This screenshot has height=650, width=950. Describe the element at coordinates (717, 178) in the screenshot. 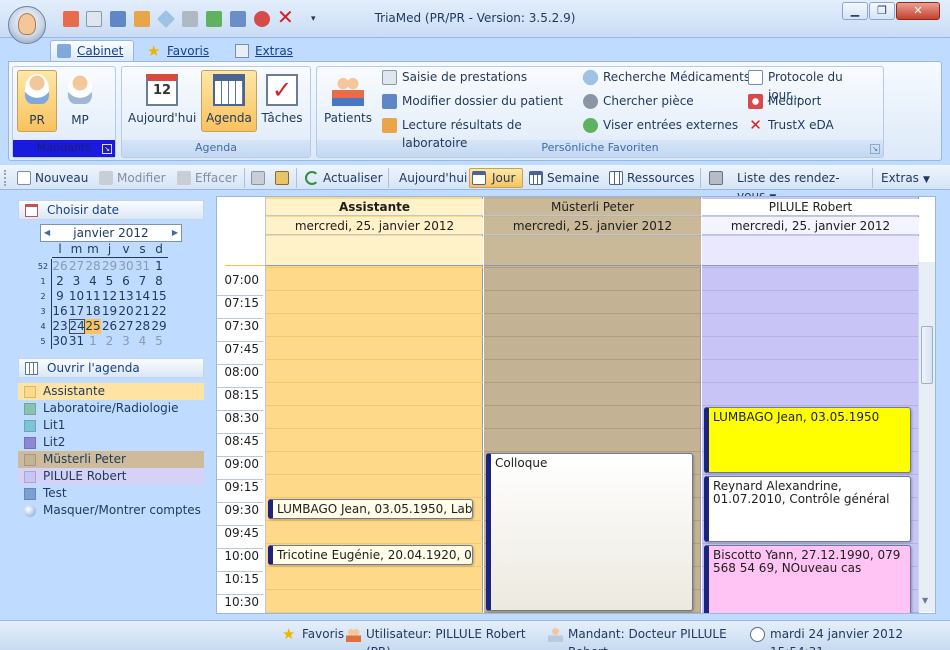

I see `toolbar-print-button` at that location.